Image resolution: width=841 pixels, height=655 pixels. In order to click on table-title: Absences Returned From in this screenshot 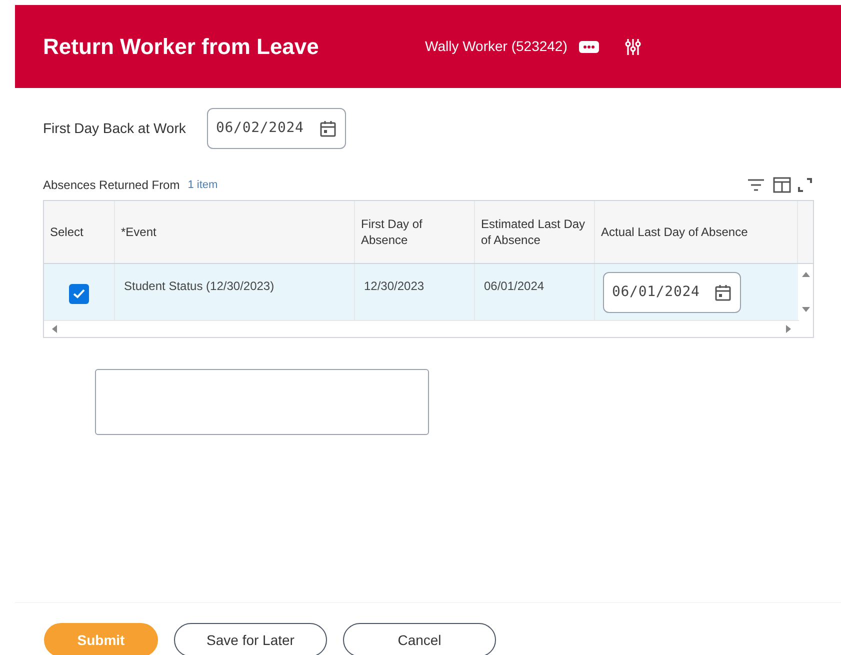, I will do `click(111, 185)`.